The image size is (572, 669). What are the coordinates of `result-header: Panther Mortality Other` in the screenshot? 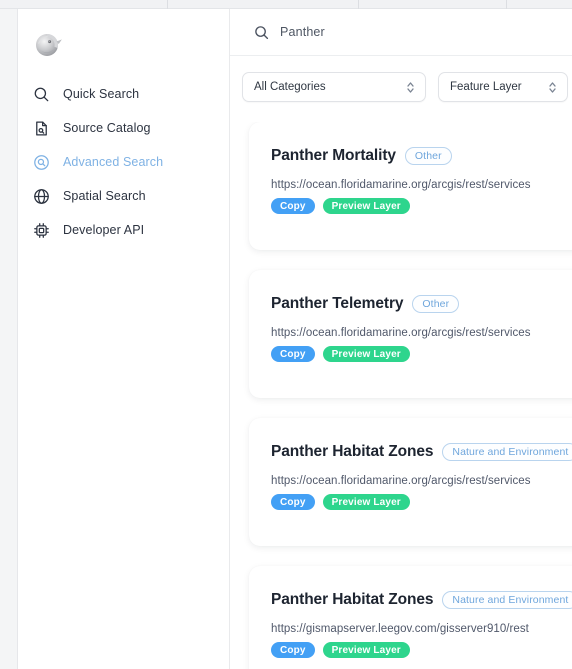 It's located at (421, 156).